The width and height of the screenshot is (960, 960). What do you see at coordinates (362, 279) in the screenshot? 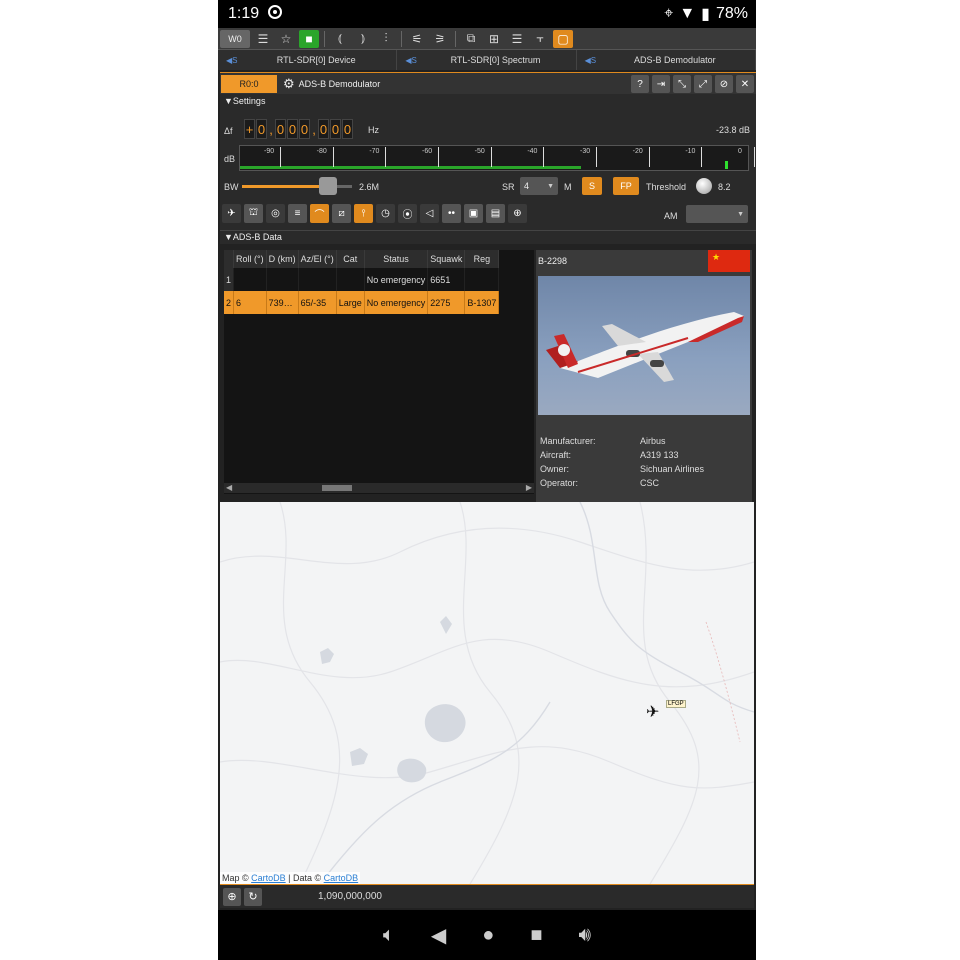
I see `table-row: 1 No emergency 6651` at bounding box center [362, 279].